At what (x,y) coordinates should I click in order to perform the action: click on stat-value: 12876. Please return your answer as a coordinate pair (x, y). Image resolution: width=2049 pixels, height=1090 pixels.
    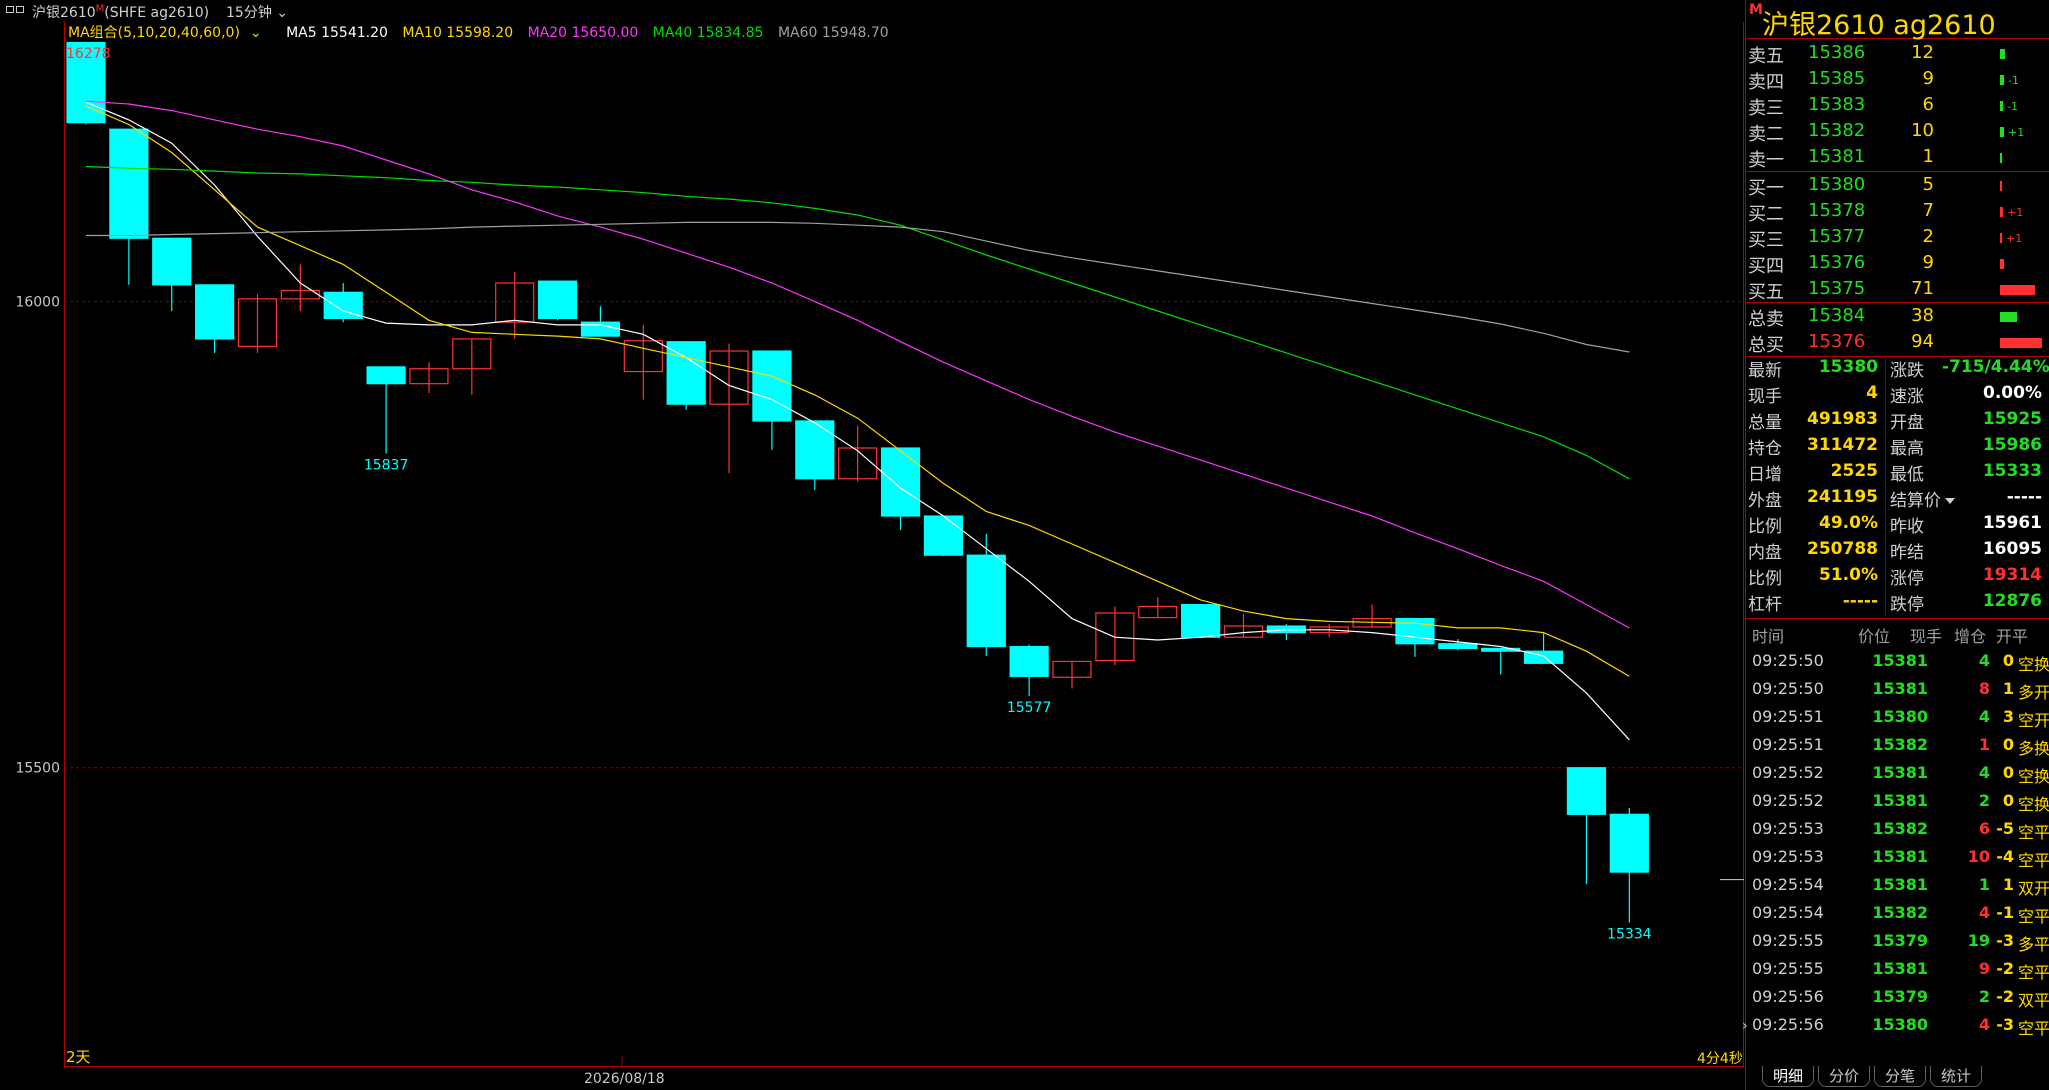
    Looking at the image, I should click on (2012, 601).